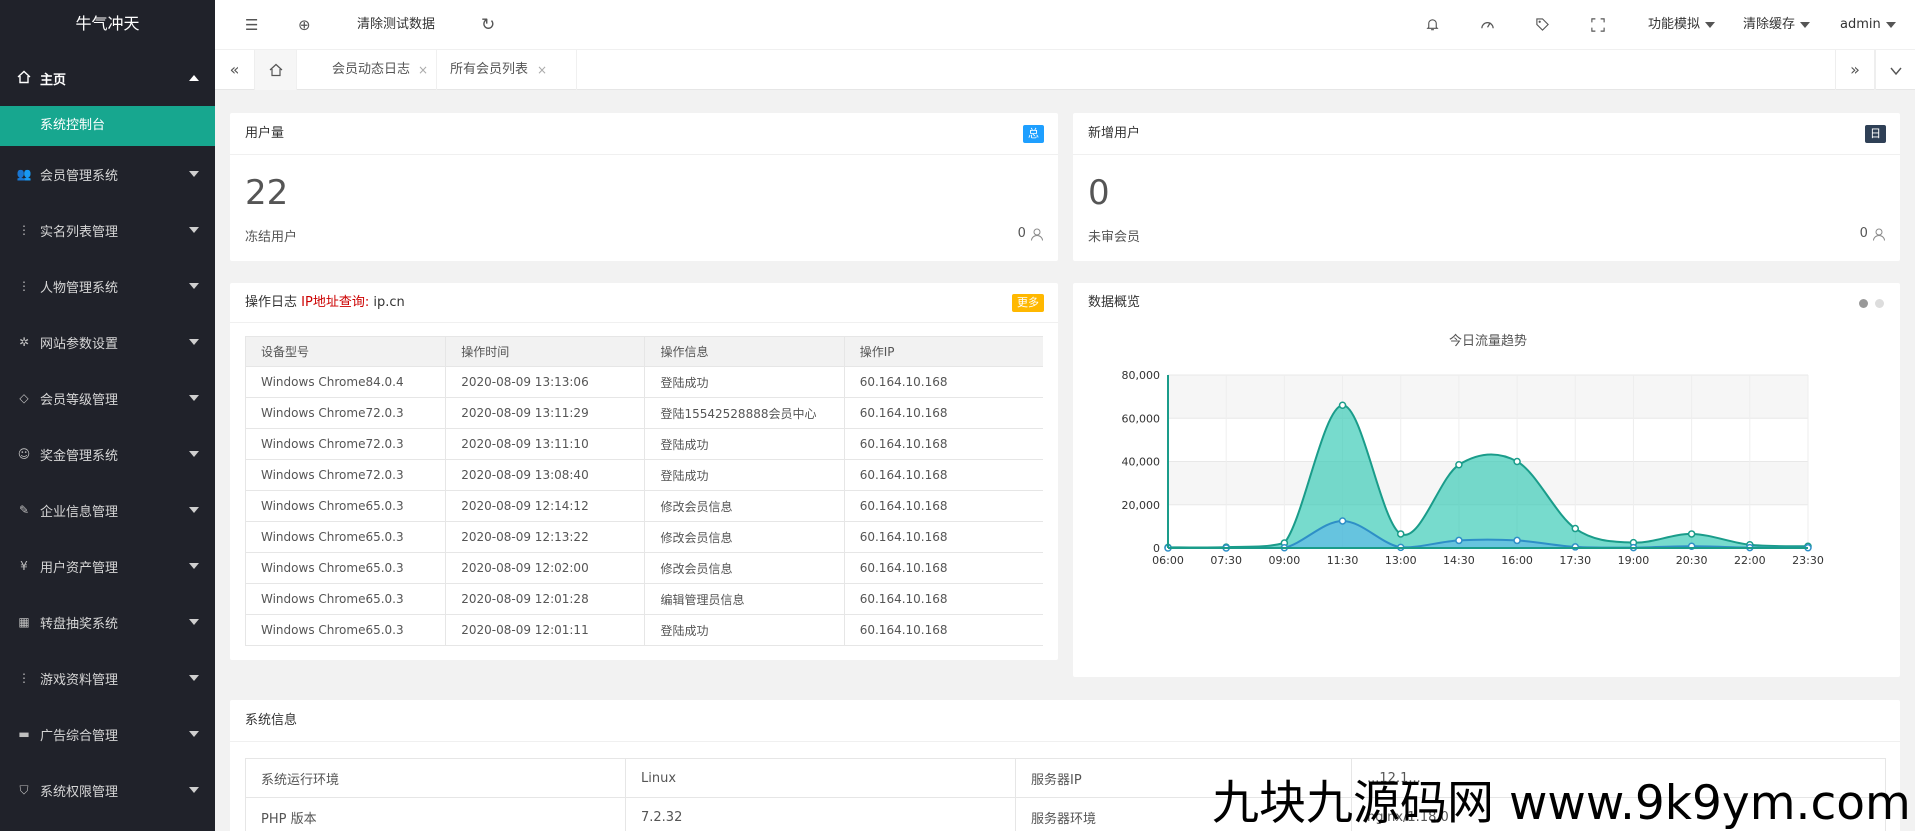 This screenshot has height=831, width=1915. I want to click on pending-members-count: 0, so click(1873, 233).